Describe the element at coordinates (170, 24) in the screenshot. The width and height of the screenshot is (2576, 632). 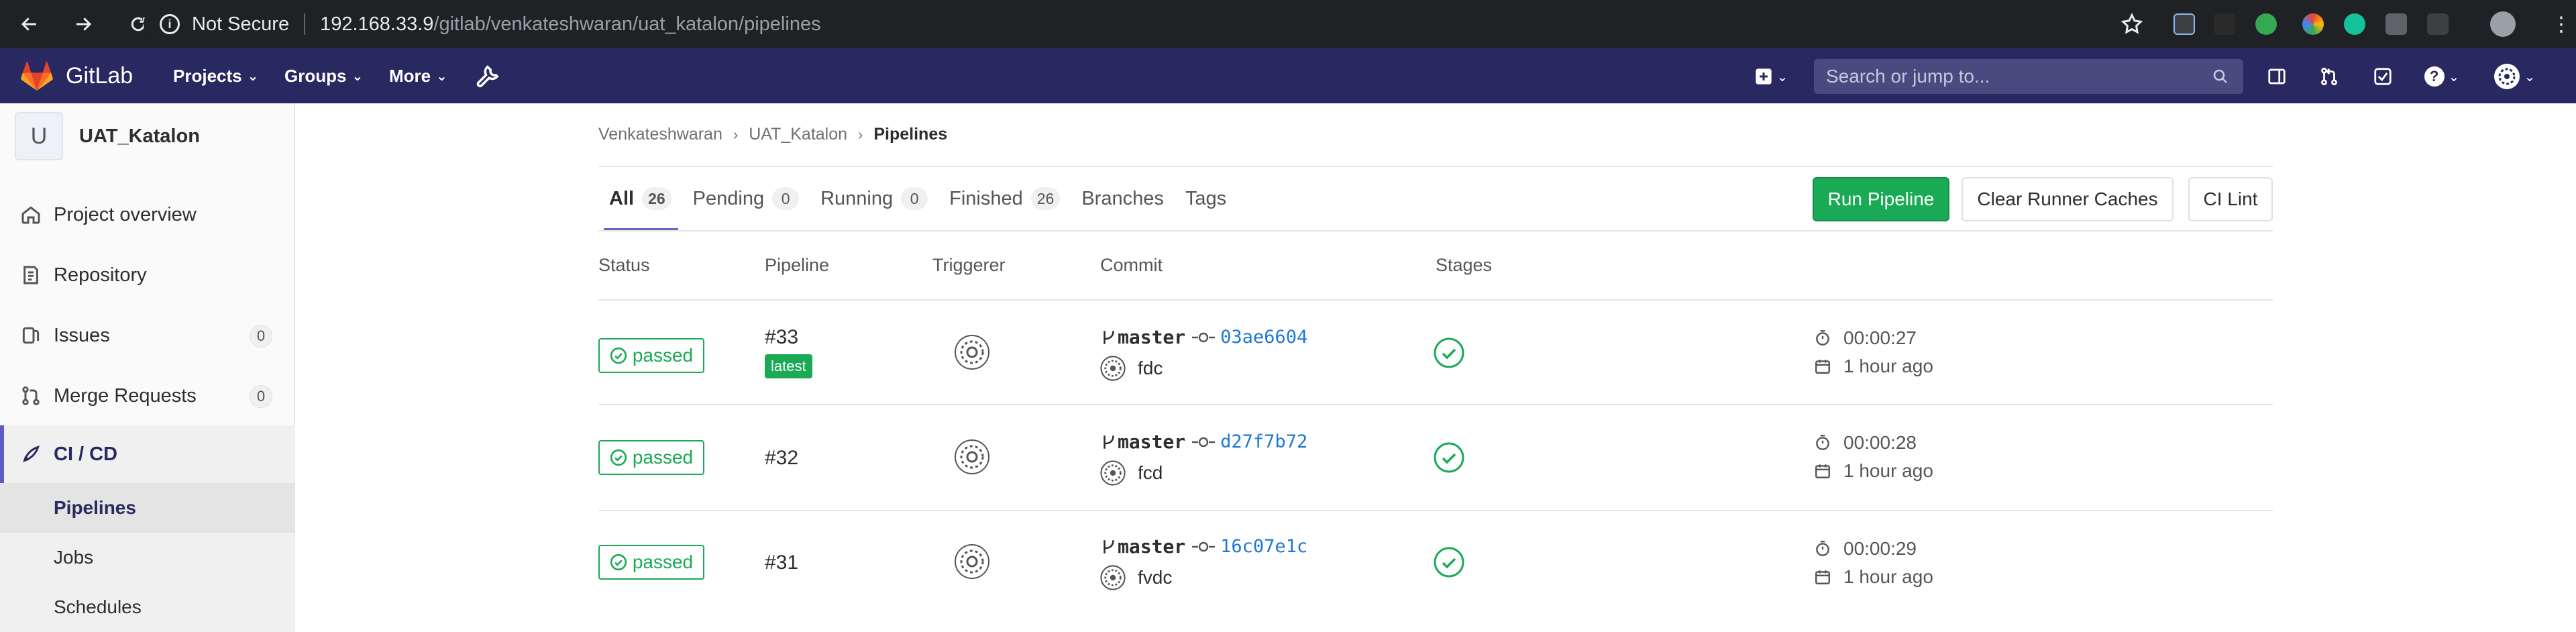
I see `info-icon: i` at that location.